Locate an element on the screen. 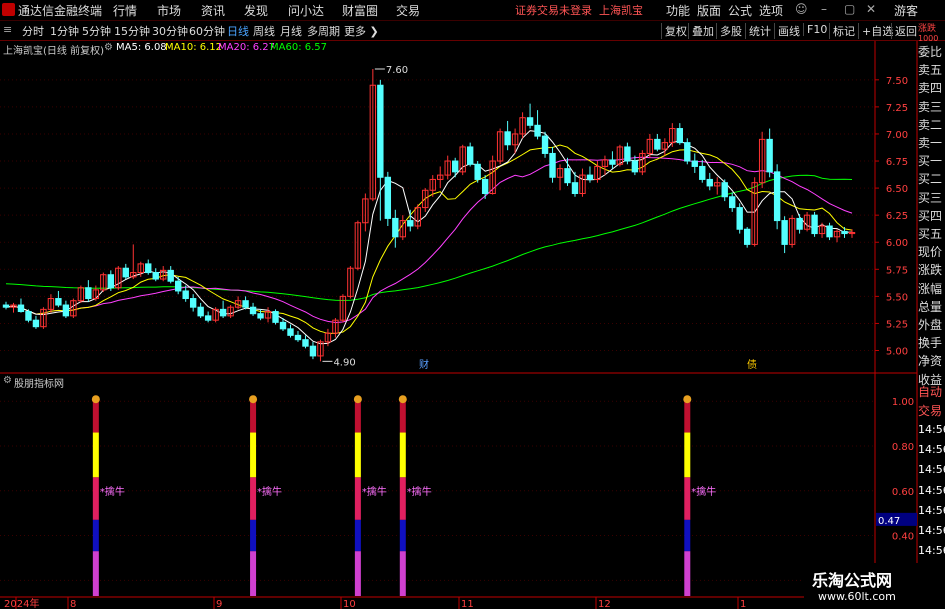 Image resolution: width=945 pixels, height=609 pixels. chat-icon: ☺ is located at coordinates (801, 9).